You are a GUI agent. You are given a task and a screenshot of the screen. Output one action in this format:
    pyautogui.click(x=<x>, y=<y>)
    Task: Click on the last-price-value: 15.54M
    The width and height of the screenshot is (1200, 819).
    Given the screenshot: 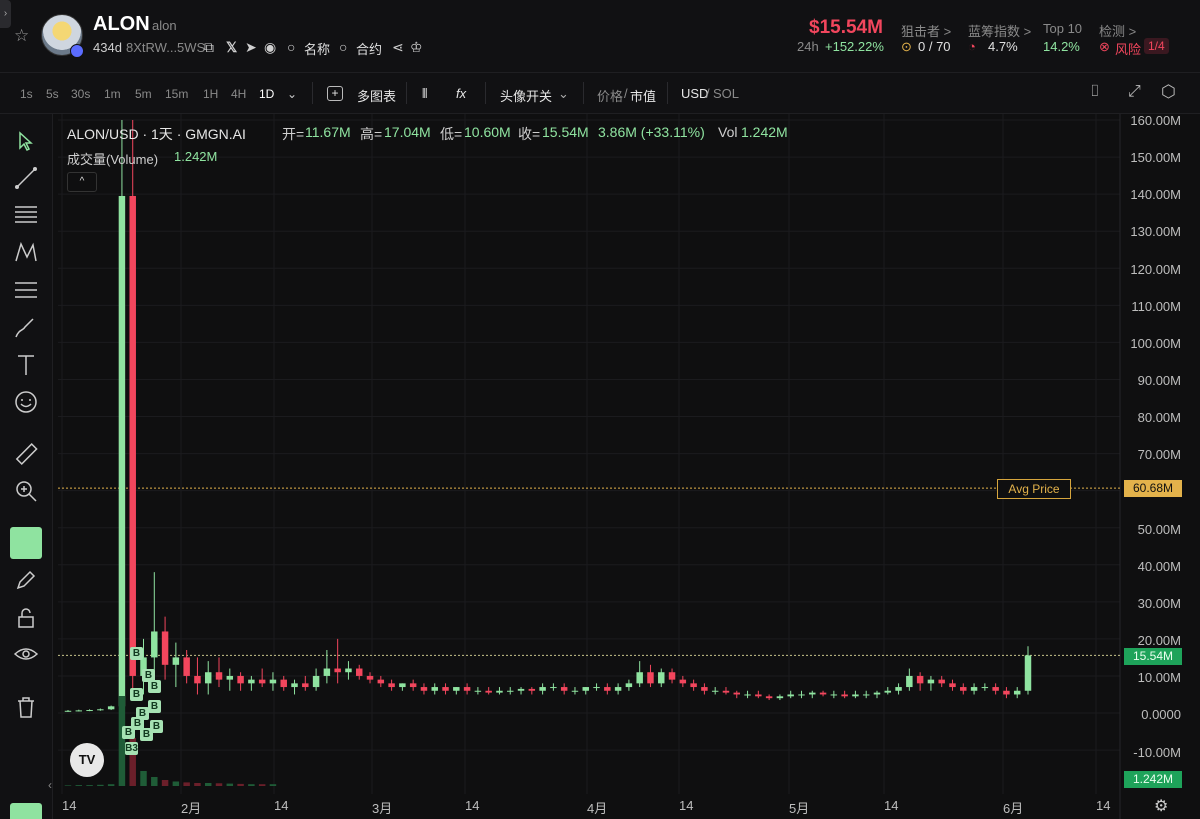 What is the action you would take?
    pyautogui.click(x=1153, y=656)
    